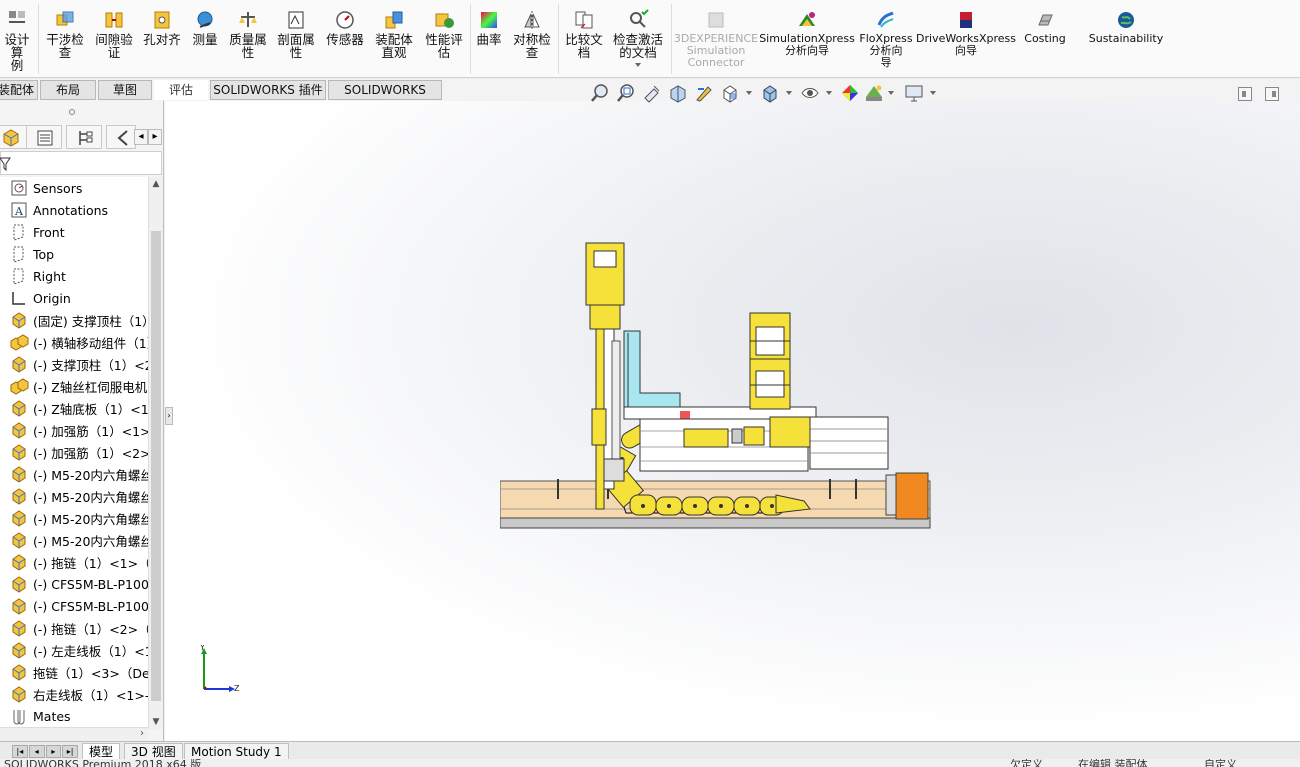 The width and height of the screenshot is (1300, 767). I want to click on assembly-visualization-button: 装配体 直观, so click(394, 39).